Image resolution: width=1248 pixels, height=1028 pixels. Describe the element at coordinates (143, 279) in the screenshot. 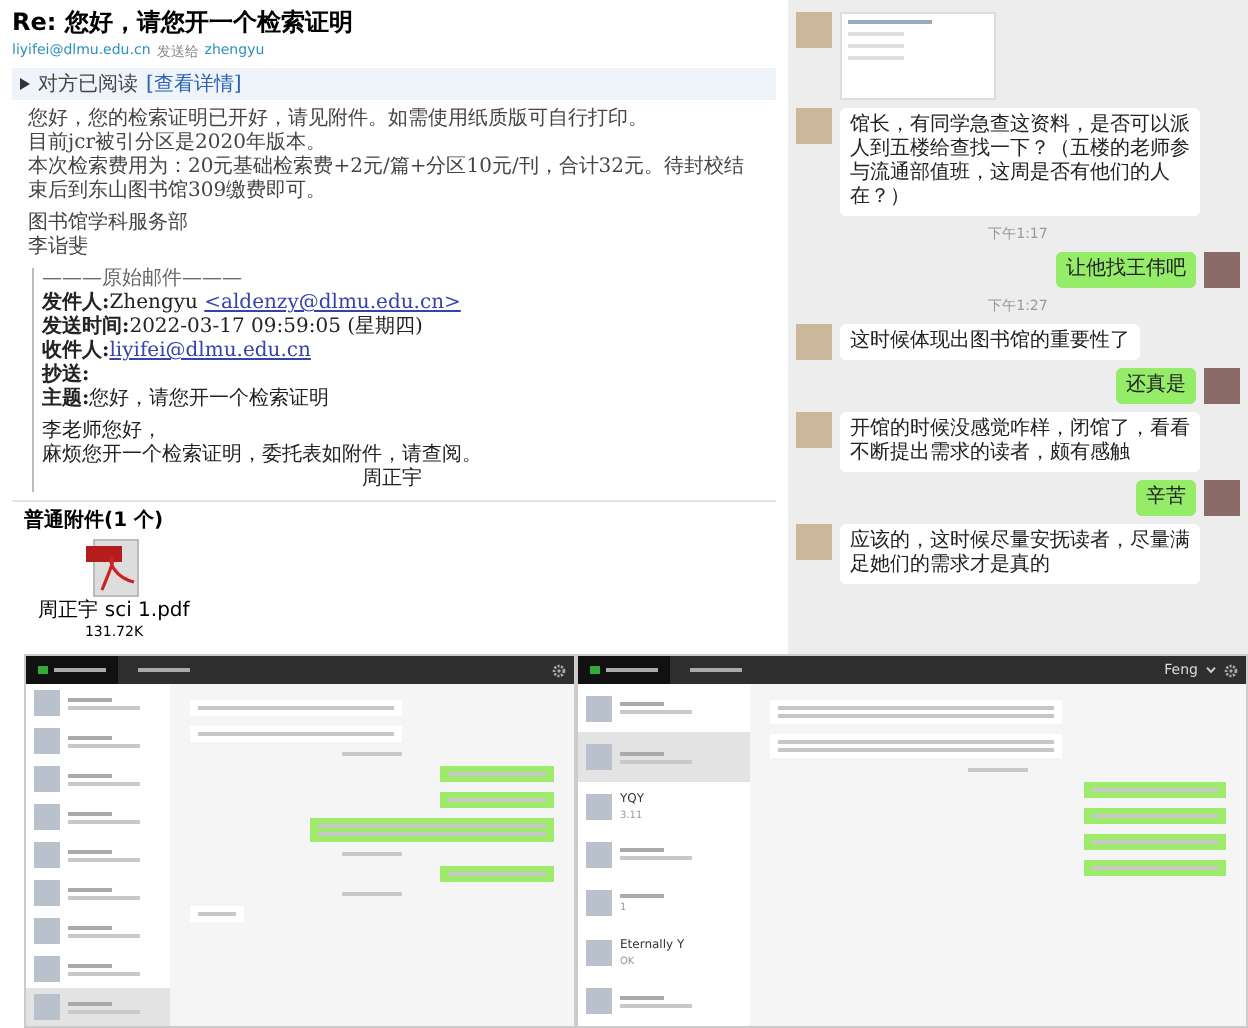

I see `original-mail-header: ———原始邮件———` at that location.